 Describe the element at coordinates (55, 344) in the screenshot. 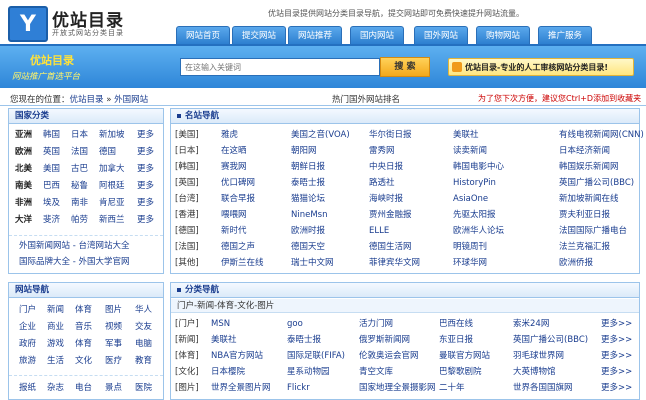

I see `site-category-link: 游戏` at that location.